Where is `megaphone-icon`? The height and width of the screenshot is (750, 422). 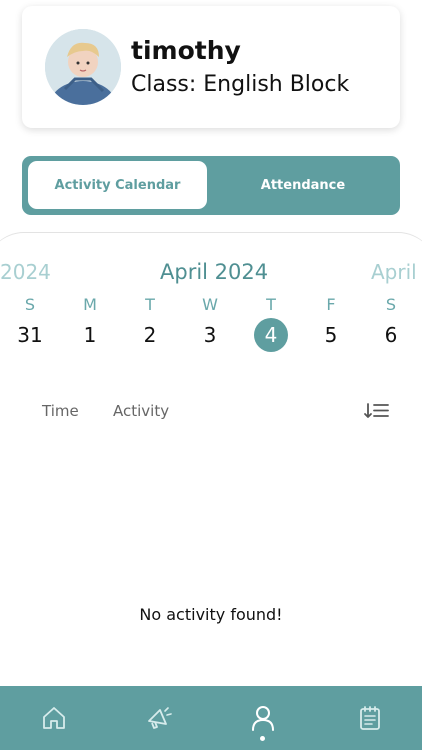
megaphone-icon is located at coordinates (159, 718).